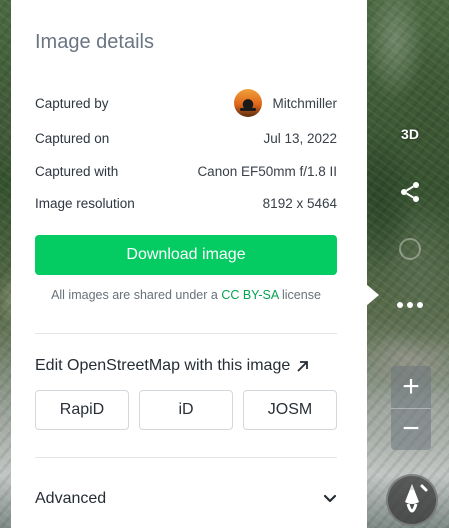 The width and height of the screenshot is (449, 528). What do you see at coordinates (410, 134) in the screenshot?
I see `3d-mode-button: 3D` at bounding box center [410, 134].